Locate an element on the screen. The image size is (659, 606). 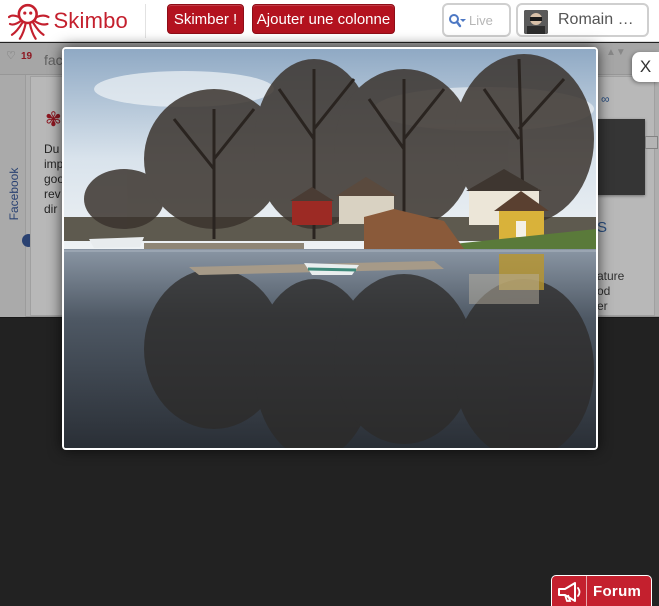
live-search-input: Live is located at coordinates (476, 20).